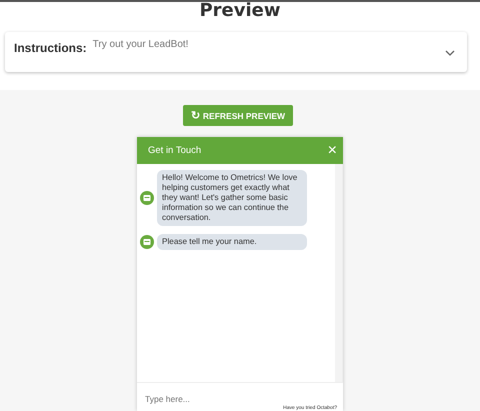 The height and width of the screenshot is (411, 480). I want to click on scrollbar, so click(338, 273).